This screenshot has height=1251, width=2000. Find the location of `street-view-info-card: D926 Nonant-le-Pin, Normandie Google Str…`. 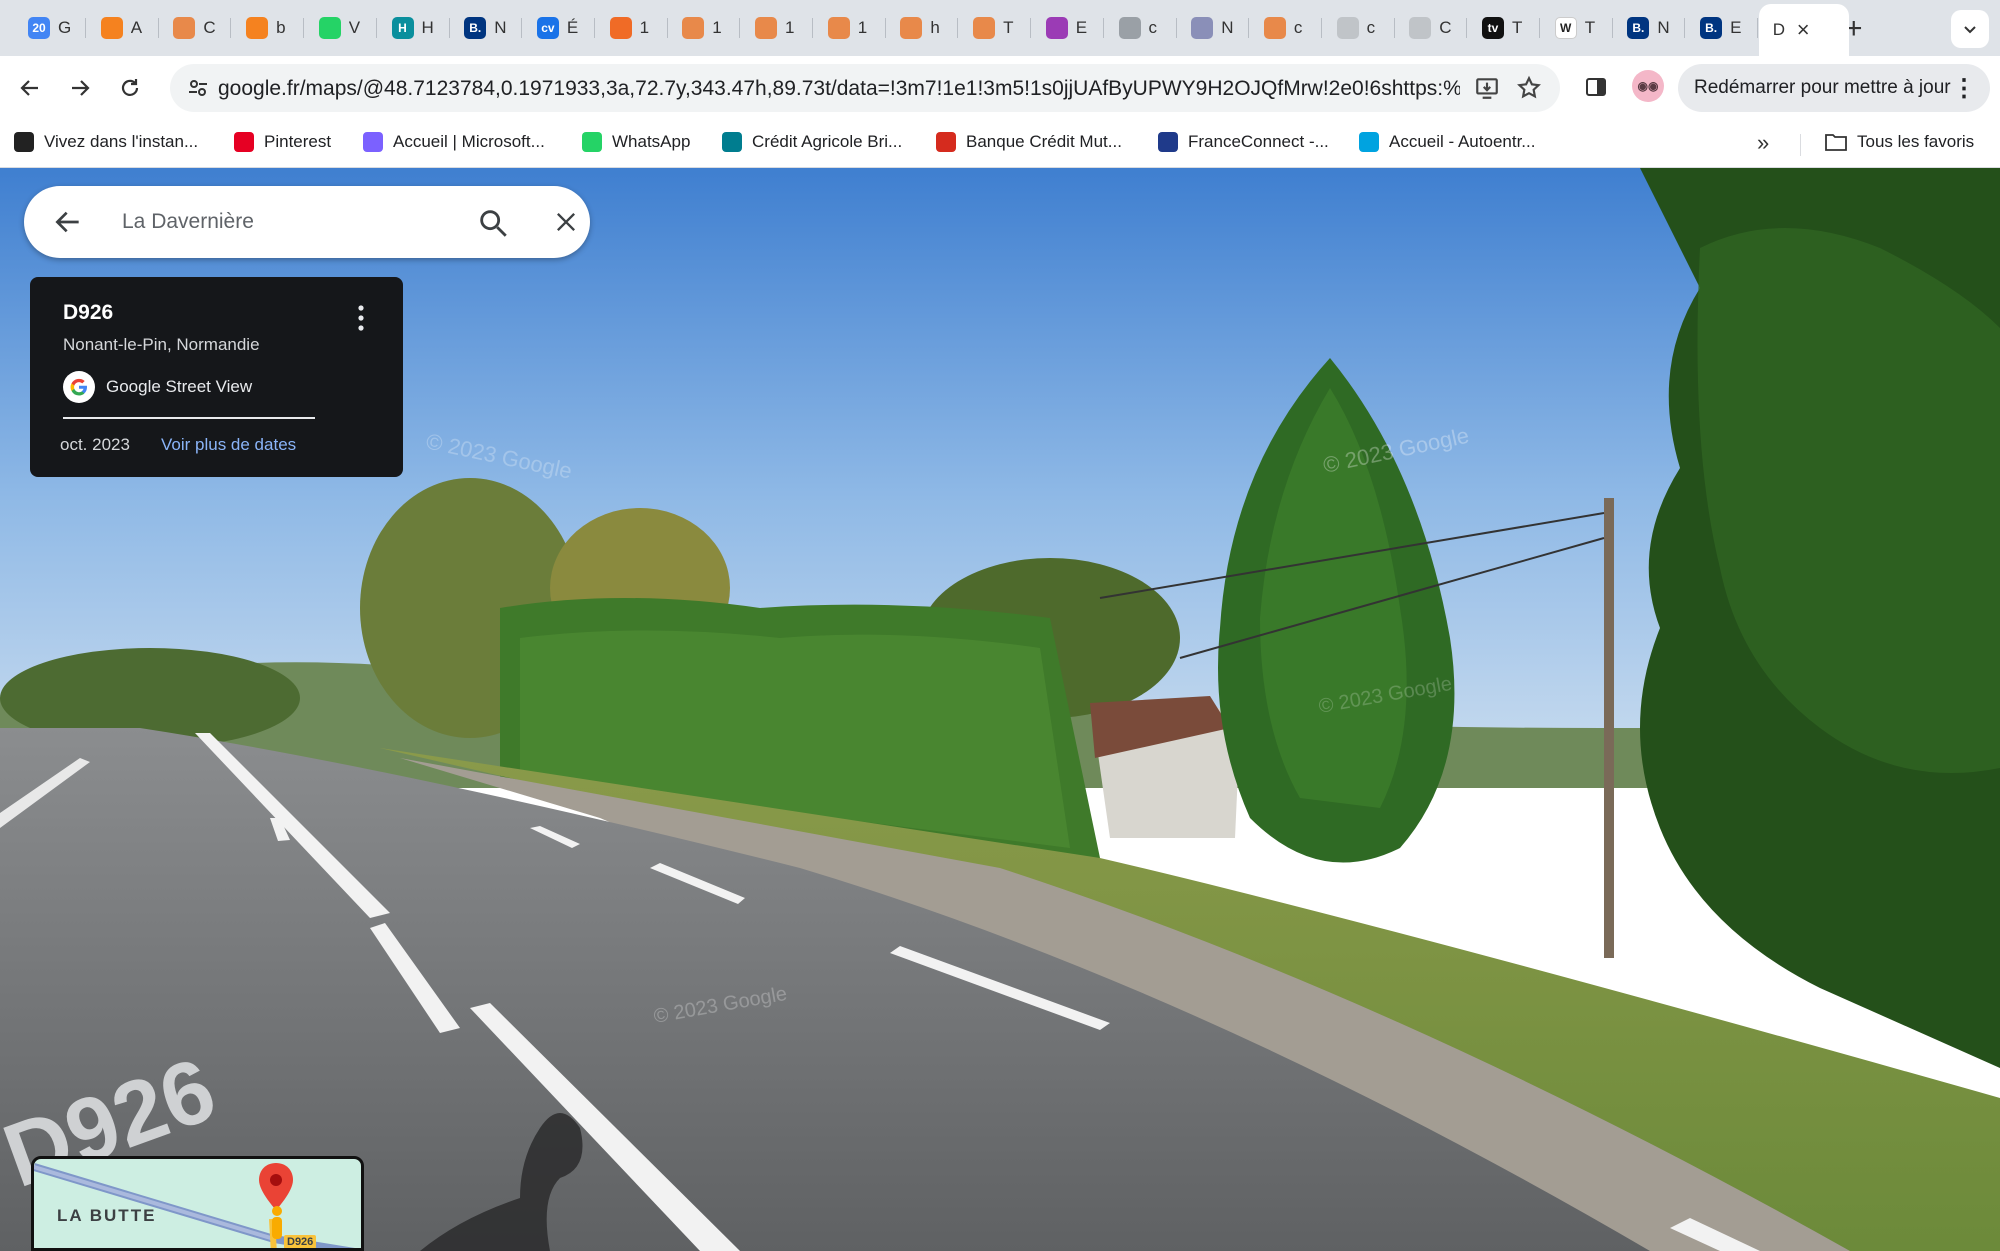

street-view-info-card: D926 Nonant-le-Pin, Normandie Google Str… is located at coordinates (216, 377).